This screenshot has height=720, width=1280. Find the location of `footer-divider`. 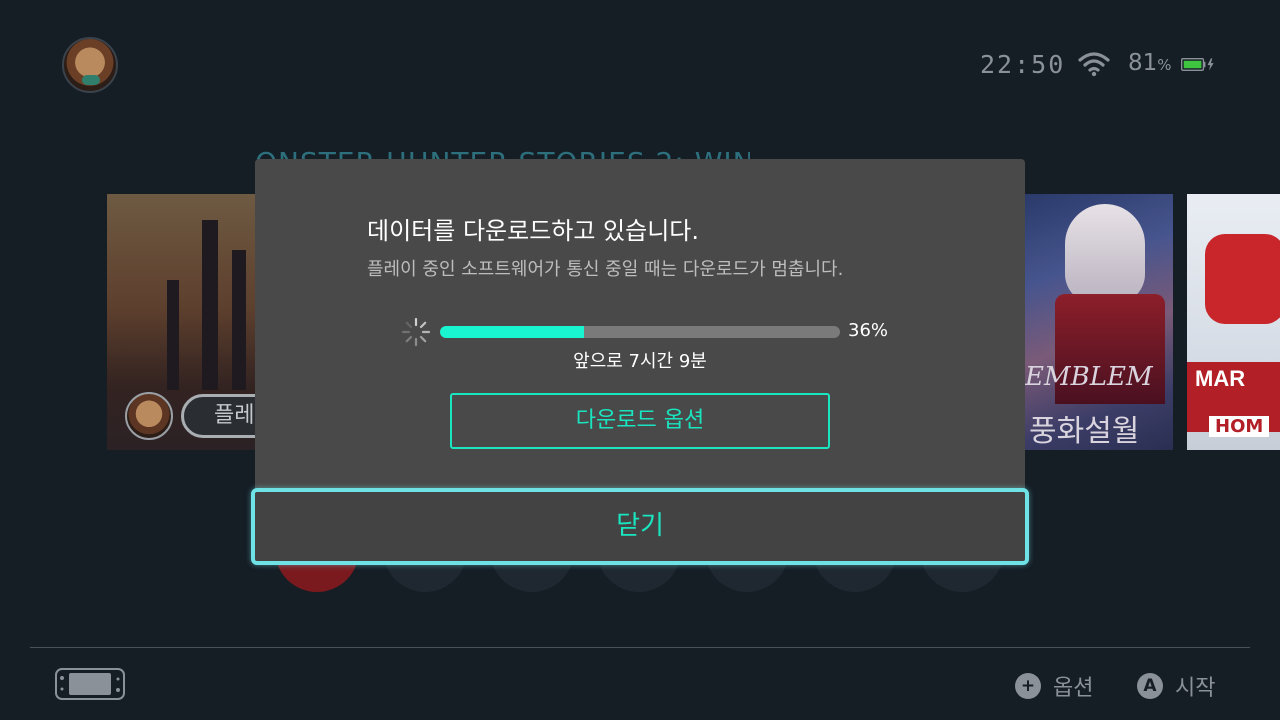

footer-divider is located at coordinates (640, 647).